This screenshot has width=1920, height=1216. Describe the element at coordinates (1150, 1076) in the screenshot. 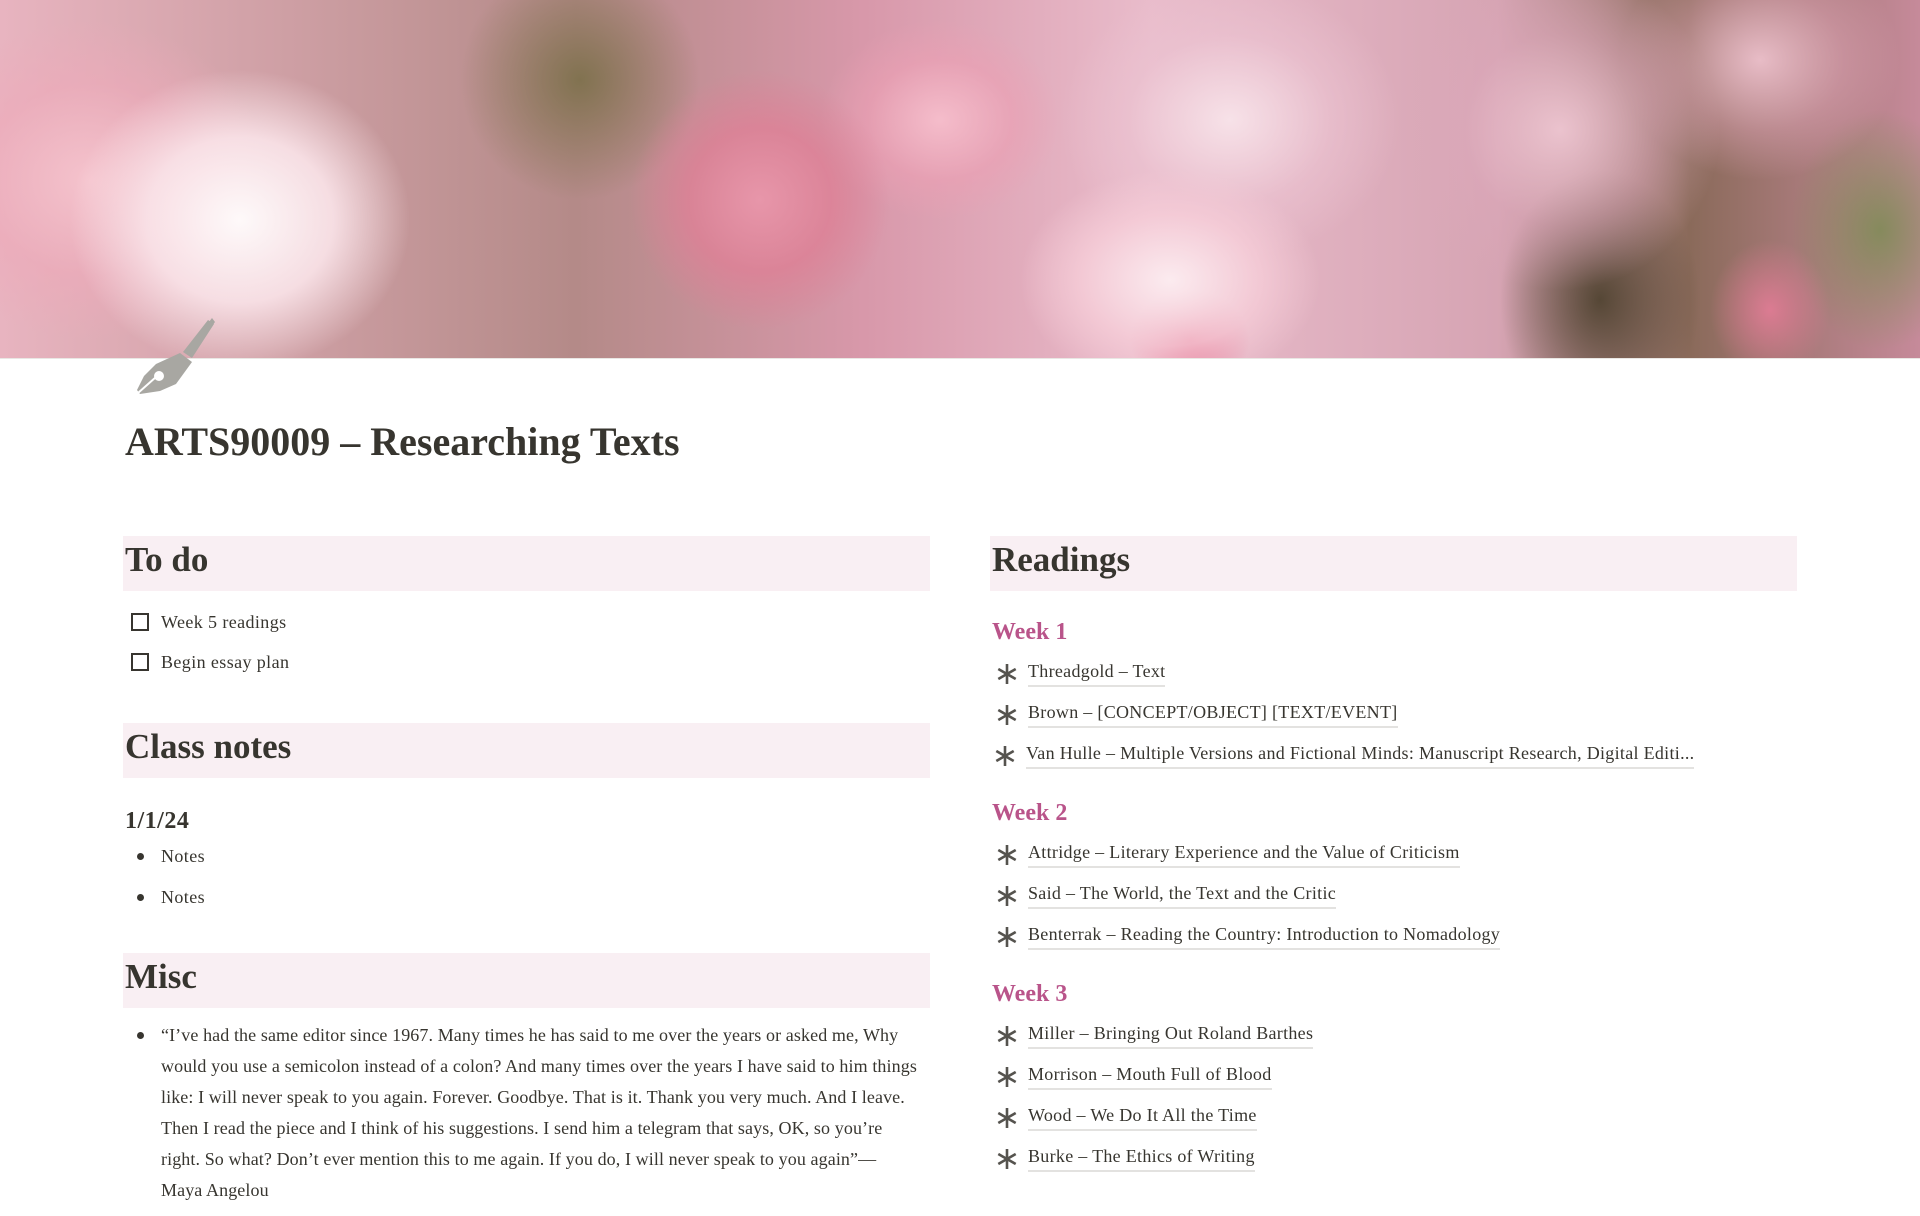

I see `reading-link: Morrison – Mouth Full of Blood` at that location.